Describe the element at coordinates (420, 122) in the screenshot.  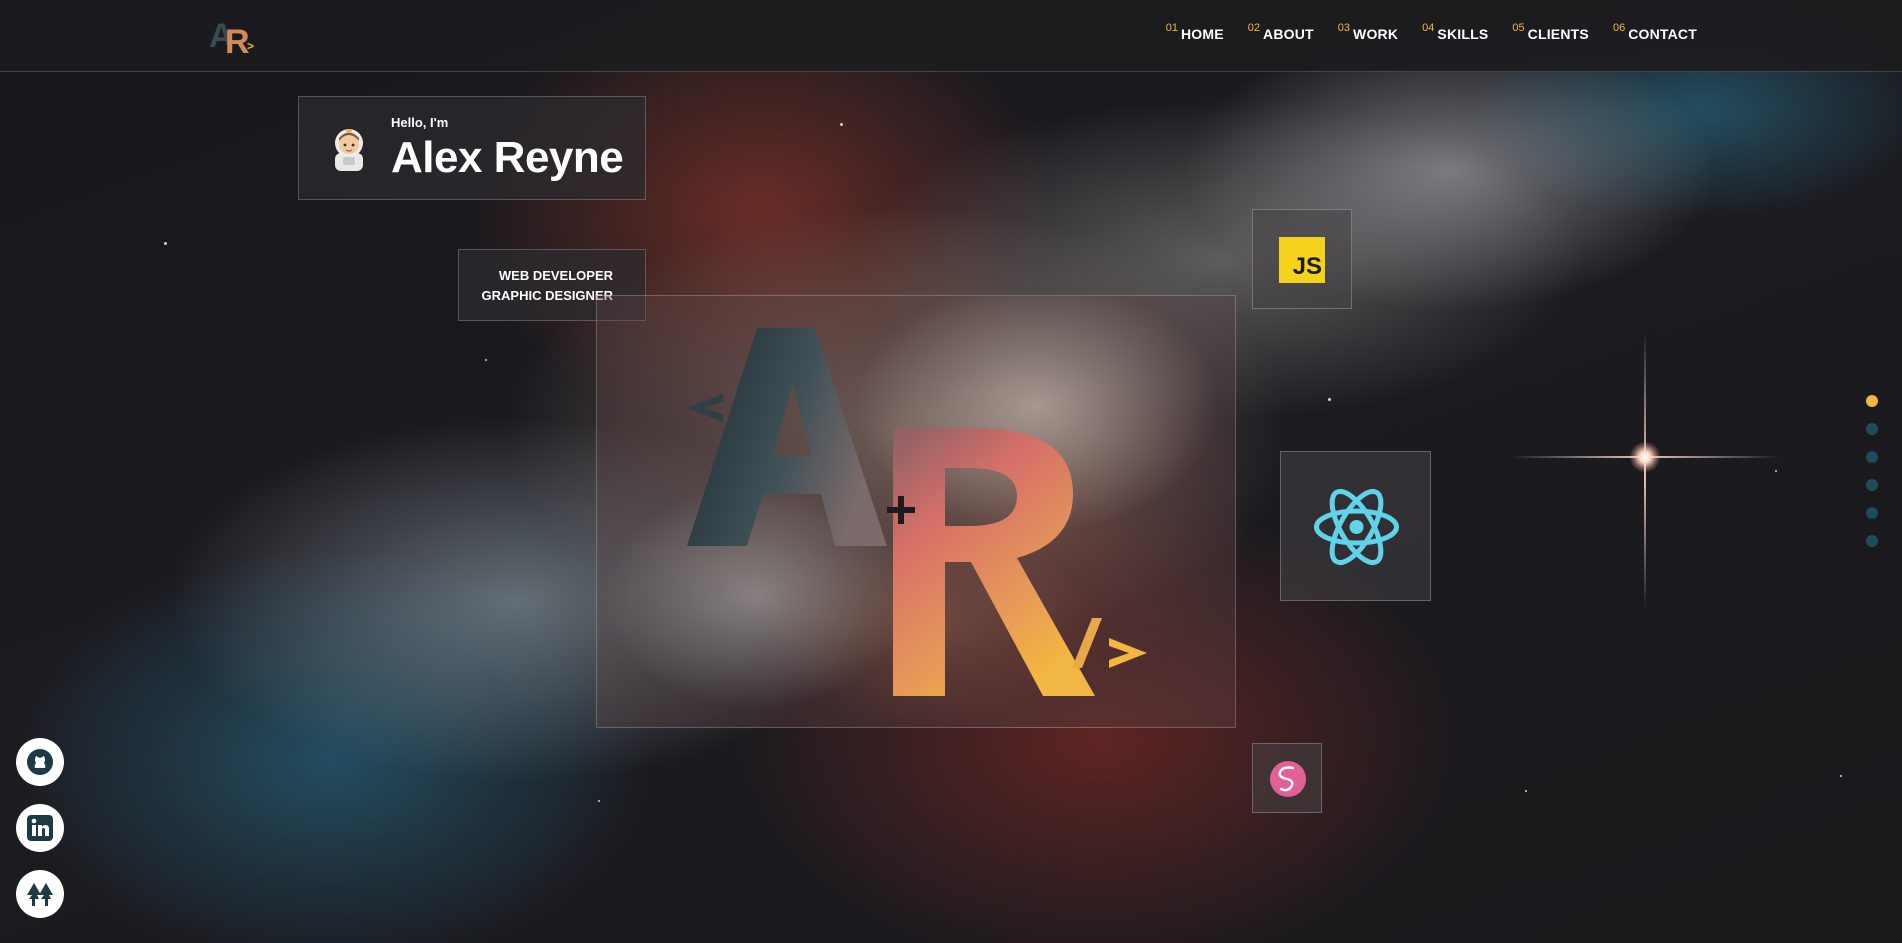
I see `greeting-text: Hello, I'm` at that location.